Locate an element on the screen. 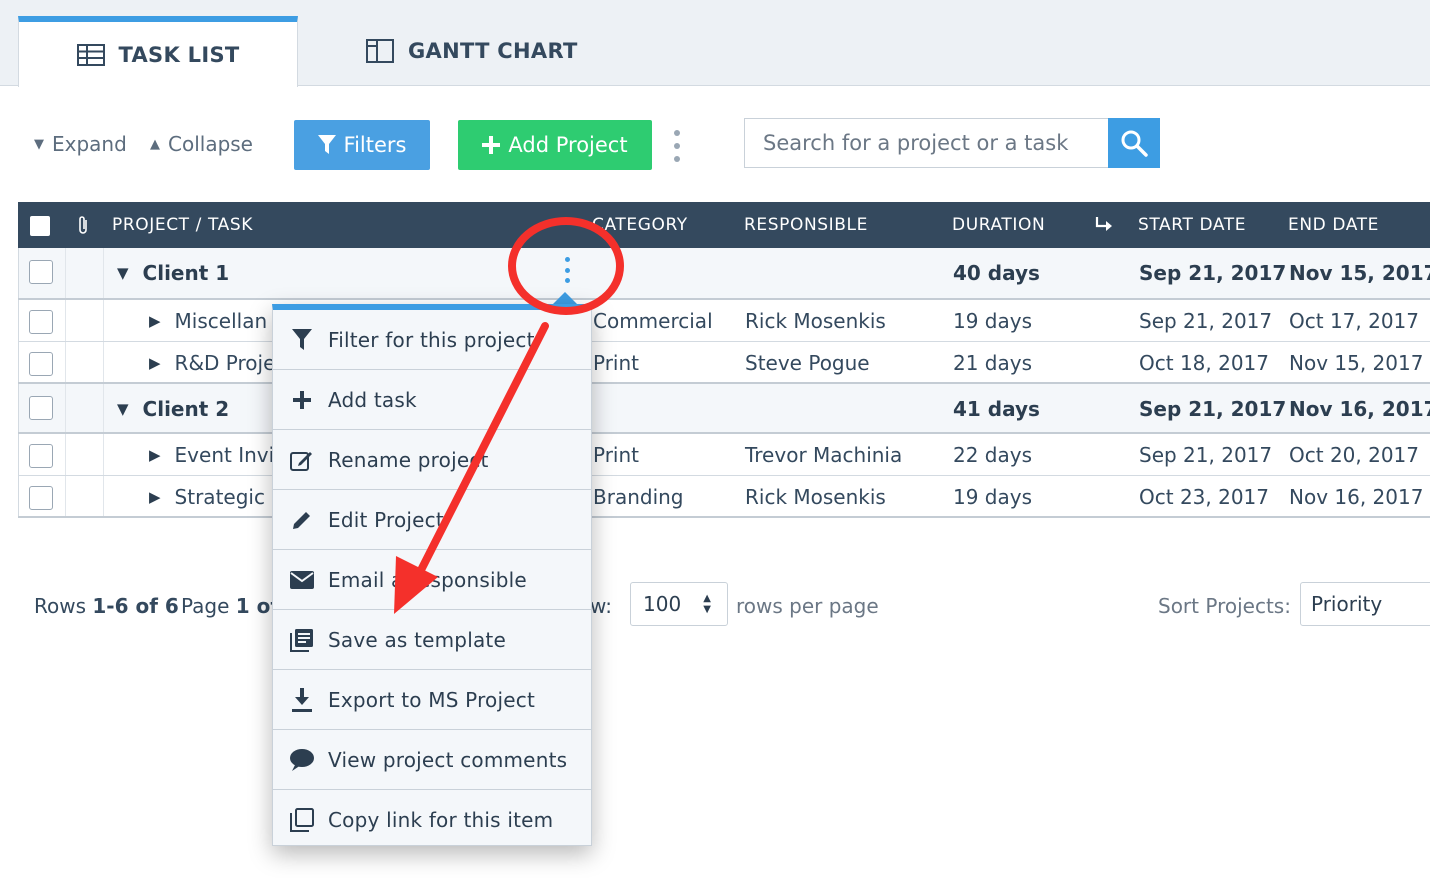  table-bottom-border is located at coordinates (724, 517).